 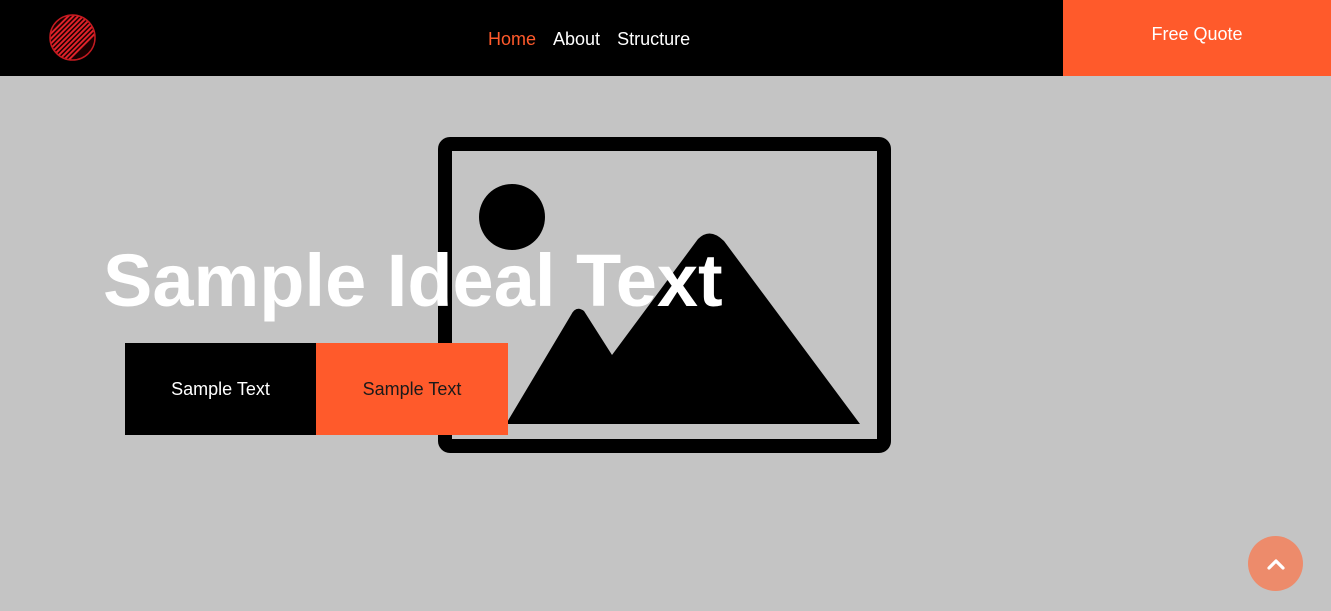 What do you see at coordinates (1197, 38) in the screenshot?
I see `free-quote-button: Free Quote` at bounding box center [1197, 38].